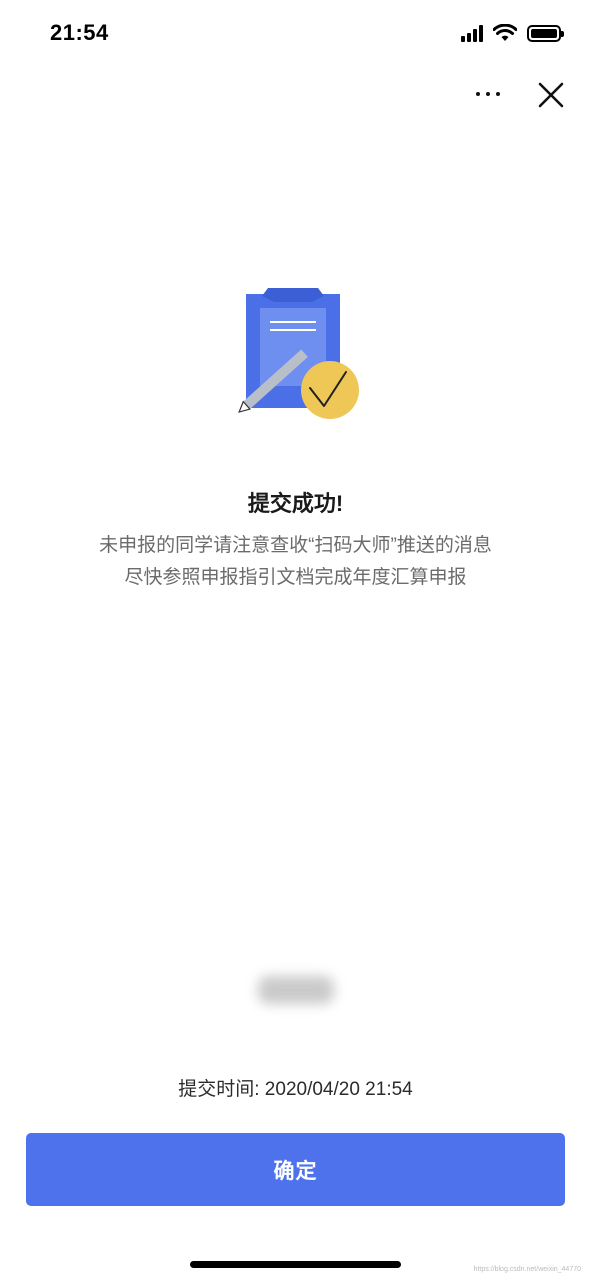 This screenshot has height=1280, width=591. I want to click on close-icon, so click(551, 95).